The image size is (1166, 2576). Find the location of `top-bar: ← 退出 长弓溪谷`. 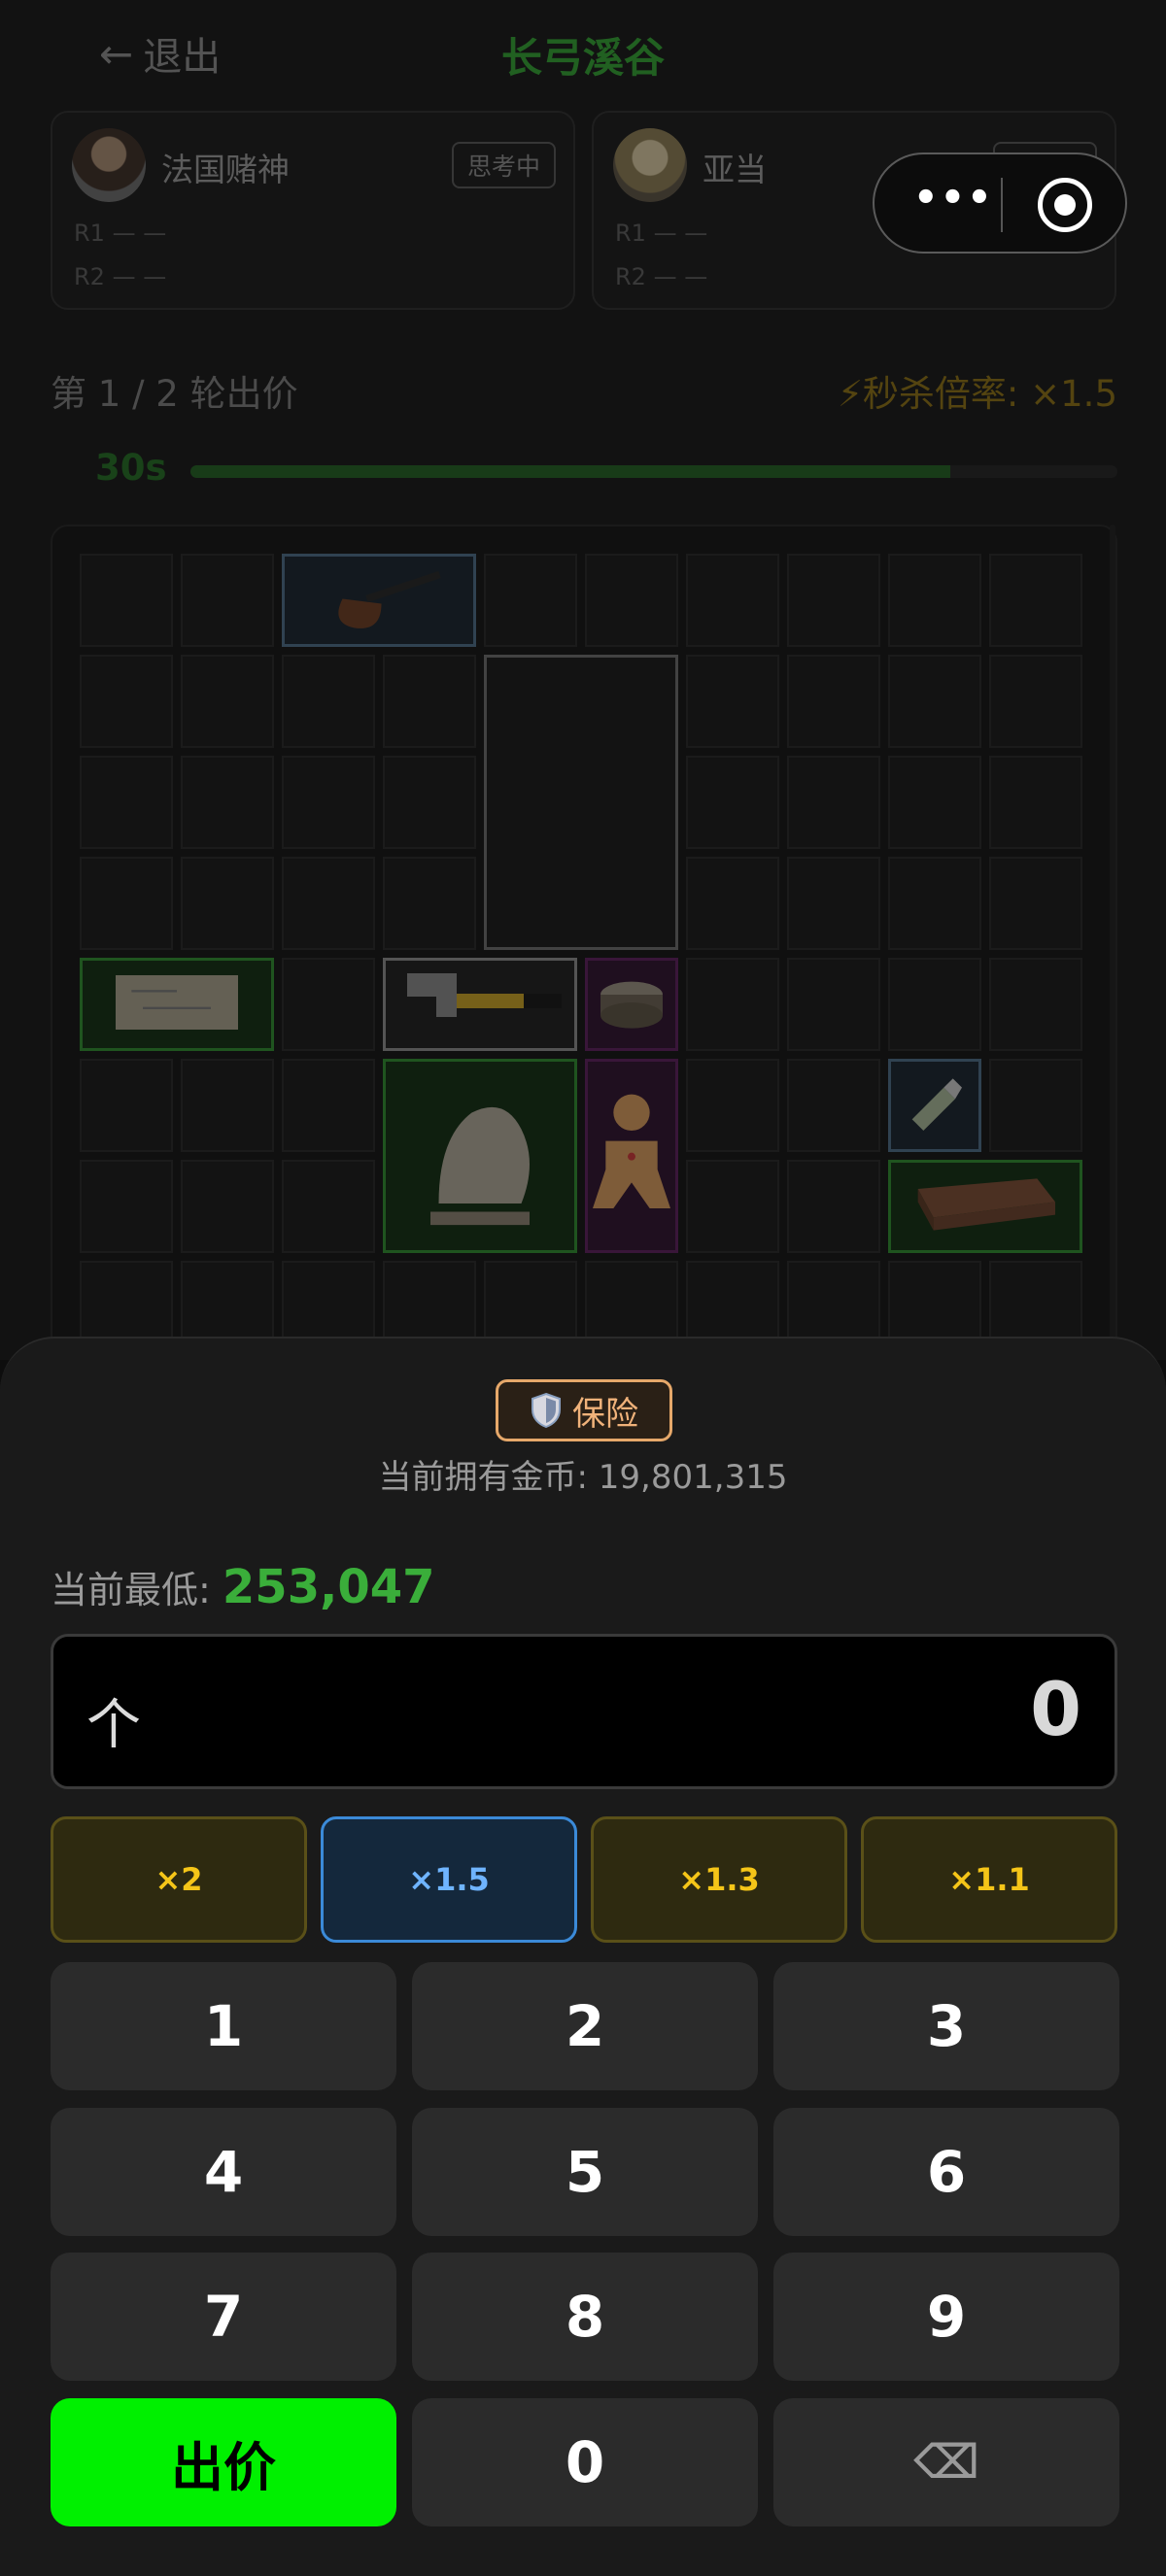

top-bar: ← 退出 长弓溪谷 is located at coordinates (583, 53).